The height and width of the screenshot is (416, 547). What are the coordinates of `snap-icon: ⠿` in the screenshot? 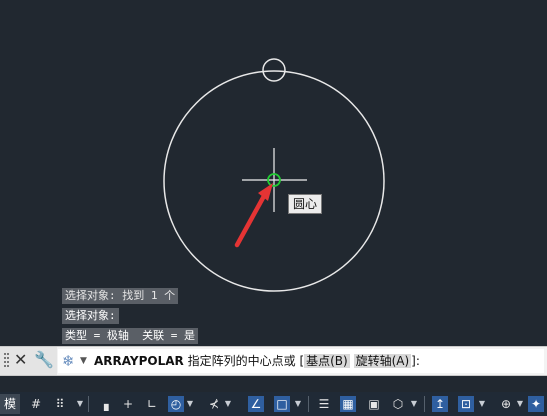 It's located at (60, 404).